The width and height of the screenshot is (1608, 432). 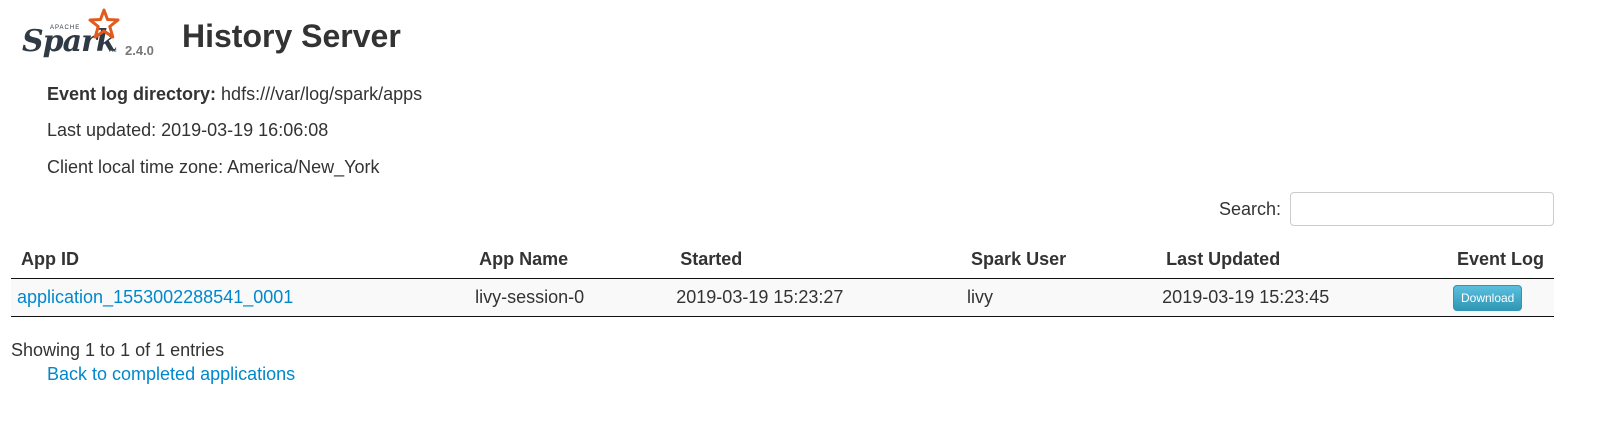 I want to click on app-name-cell: livy-session-0, so click(x=570, y=297).